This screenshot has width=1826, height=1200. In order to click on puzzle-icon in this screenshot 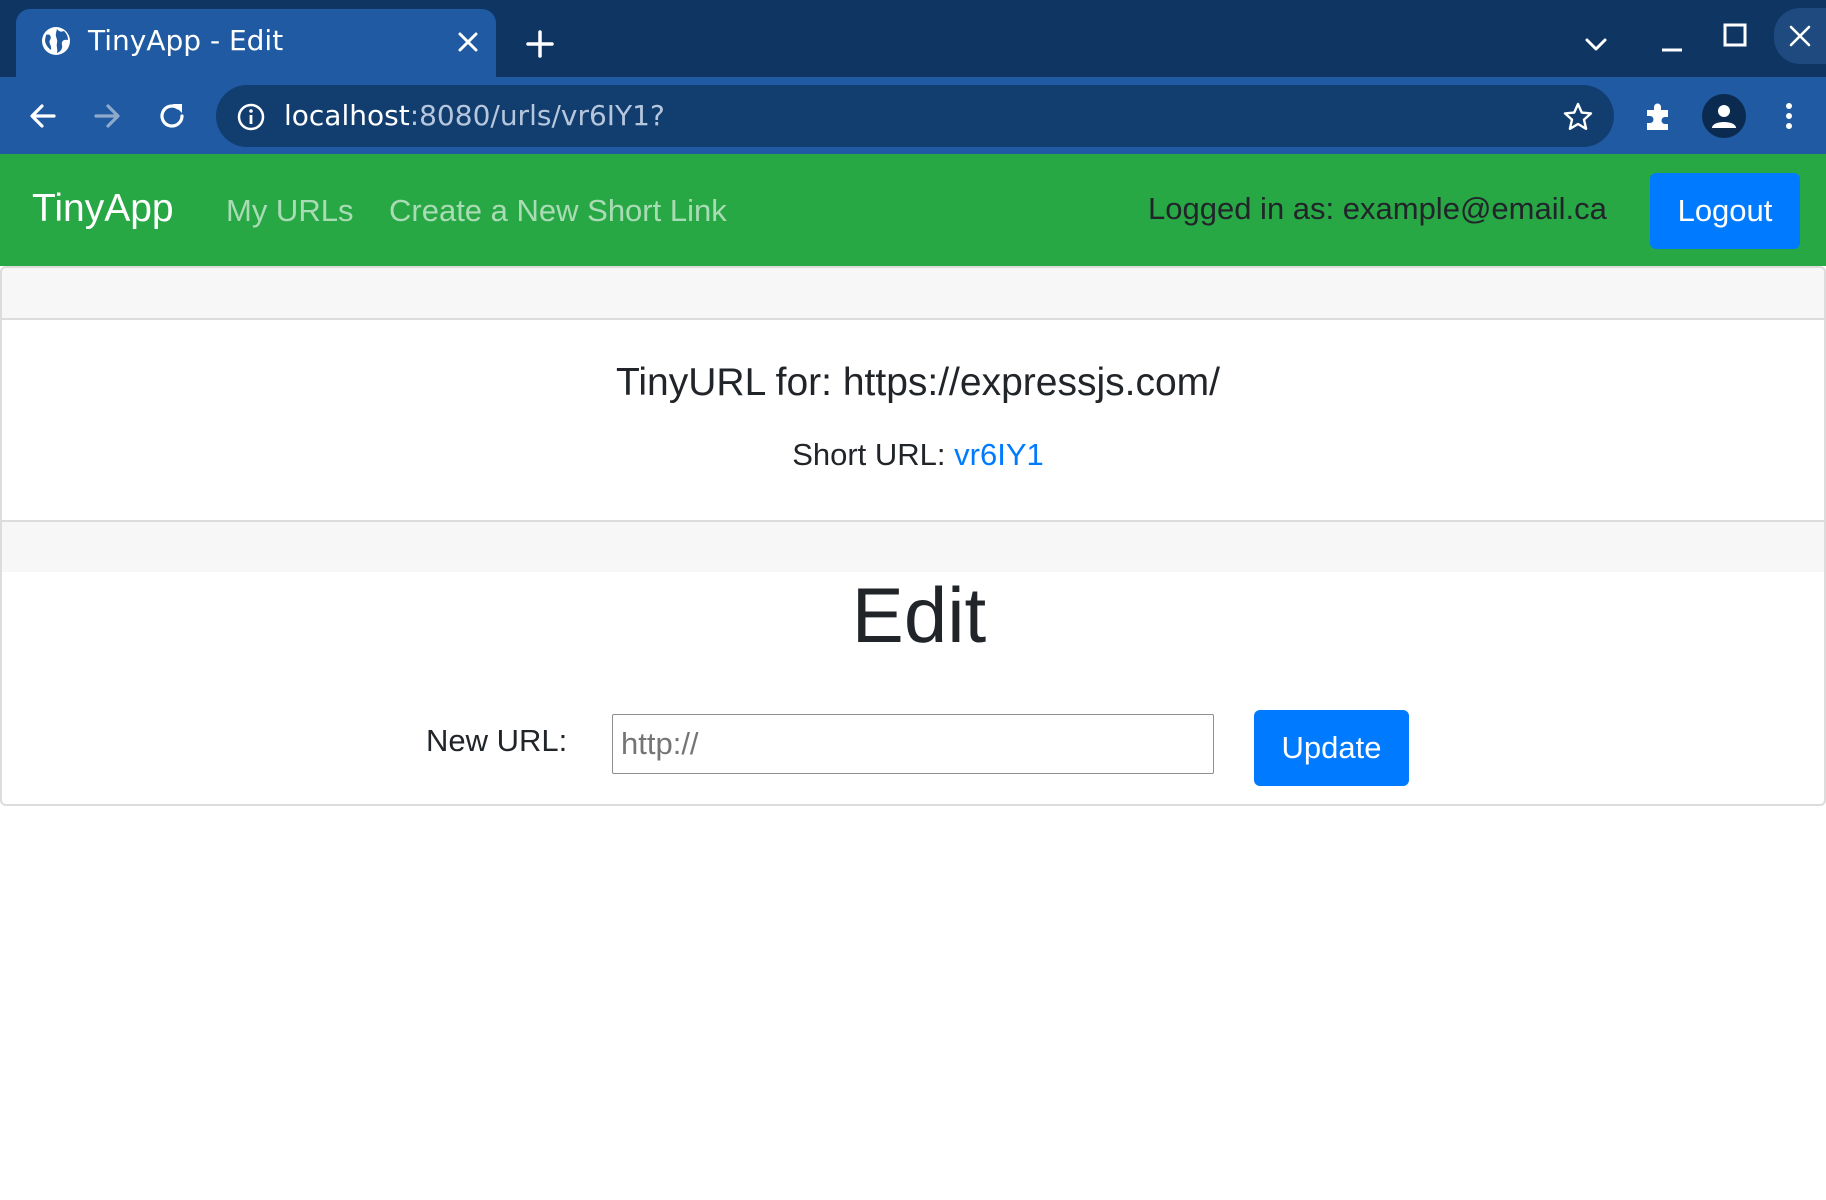, I will do `click(1659, 116)`.